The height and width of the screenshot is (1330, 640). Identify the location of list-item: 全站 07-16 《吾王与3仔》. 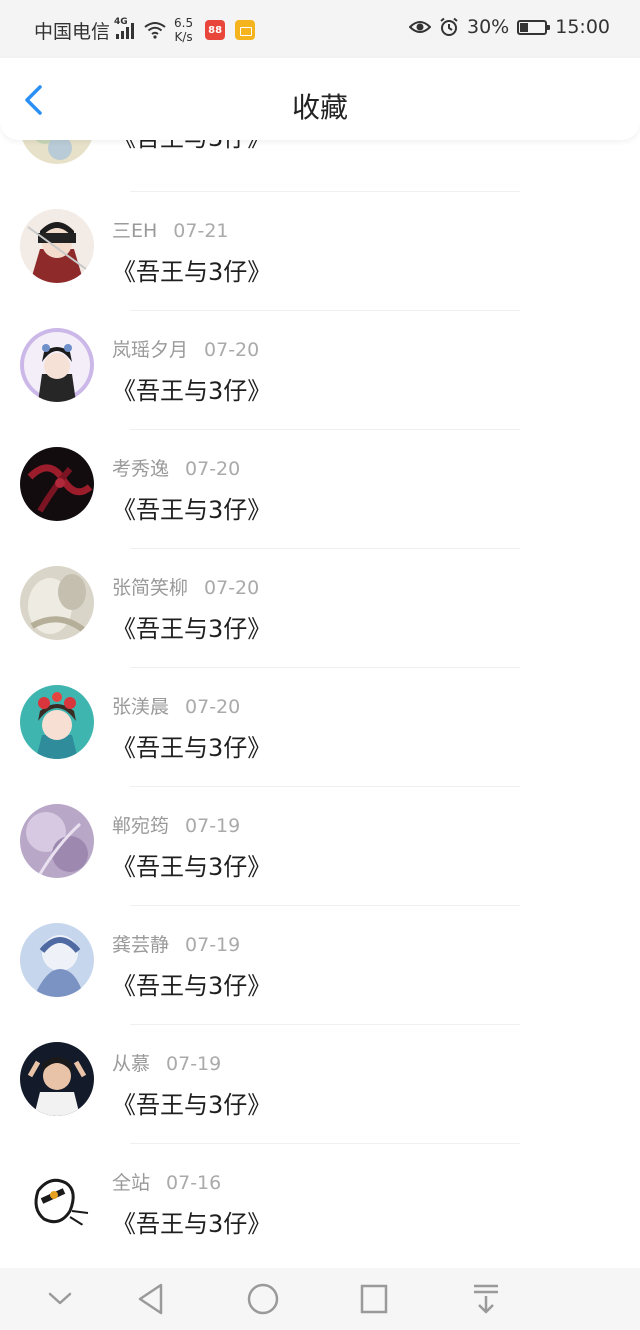
(320, 1203).